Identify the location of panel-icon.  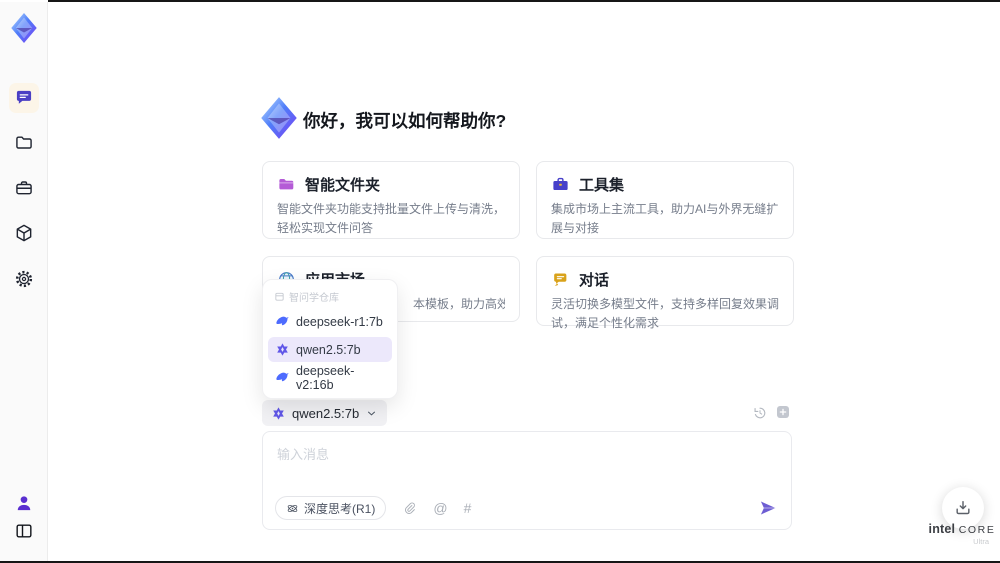
(24, 531).